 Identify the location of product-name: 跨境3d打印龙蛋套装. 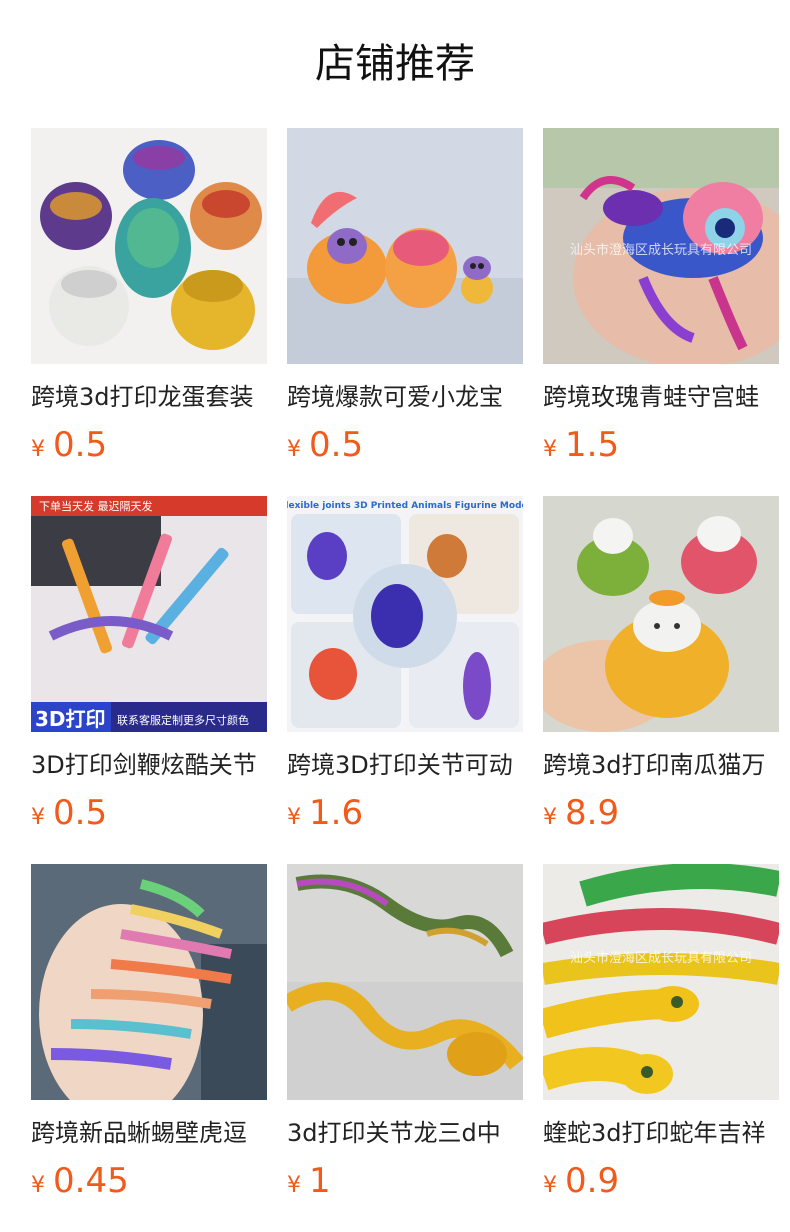
(149, 397).